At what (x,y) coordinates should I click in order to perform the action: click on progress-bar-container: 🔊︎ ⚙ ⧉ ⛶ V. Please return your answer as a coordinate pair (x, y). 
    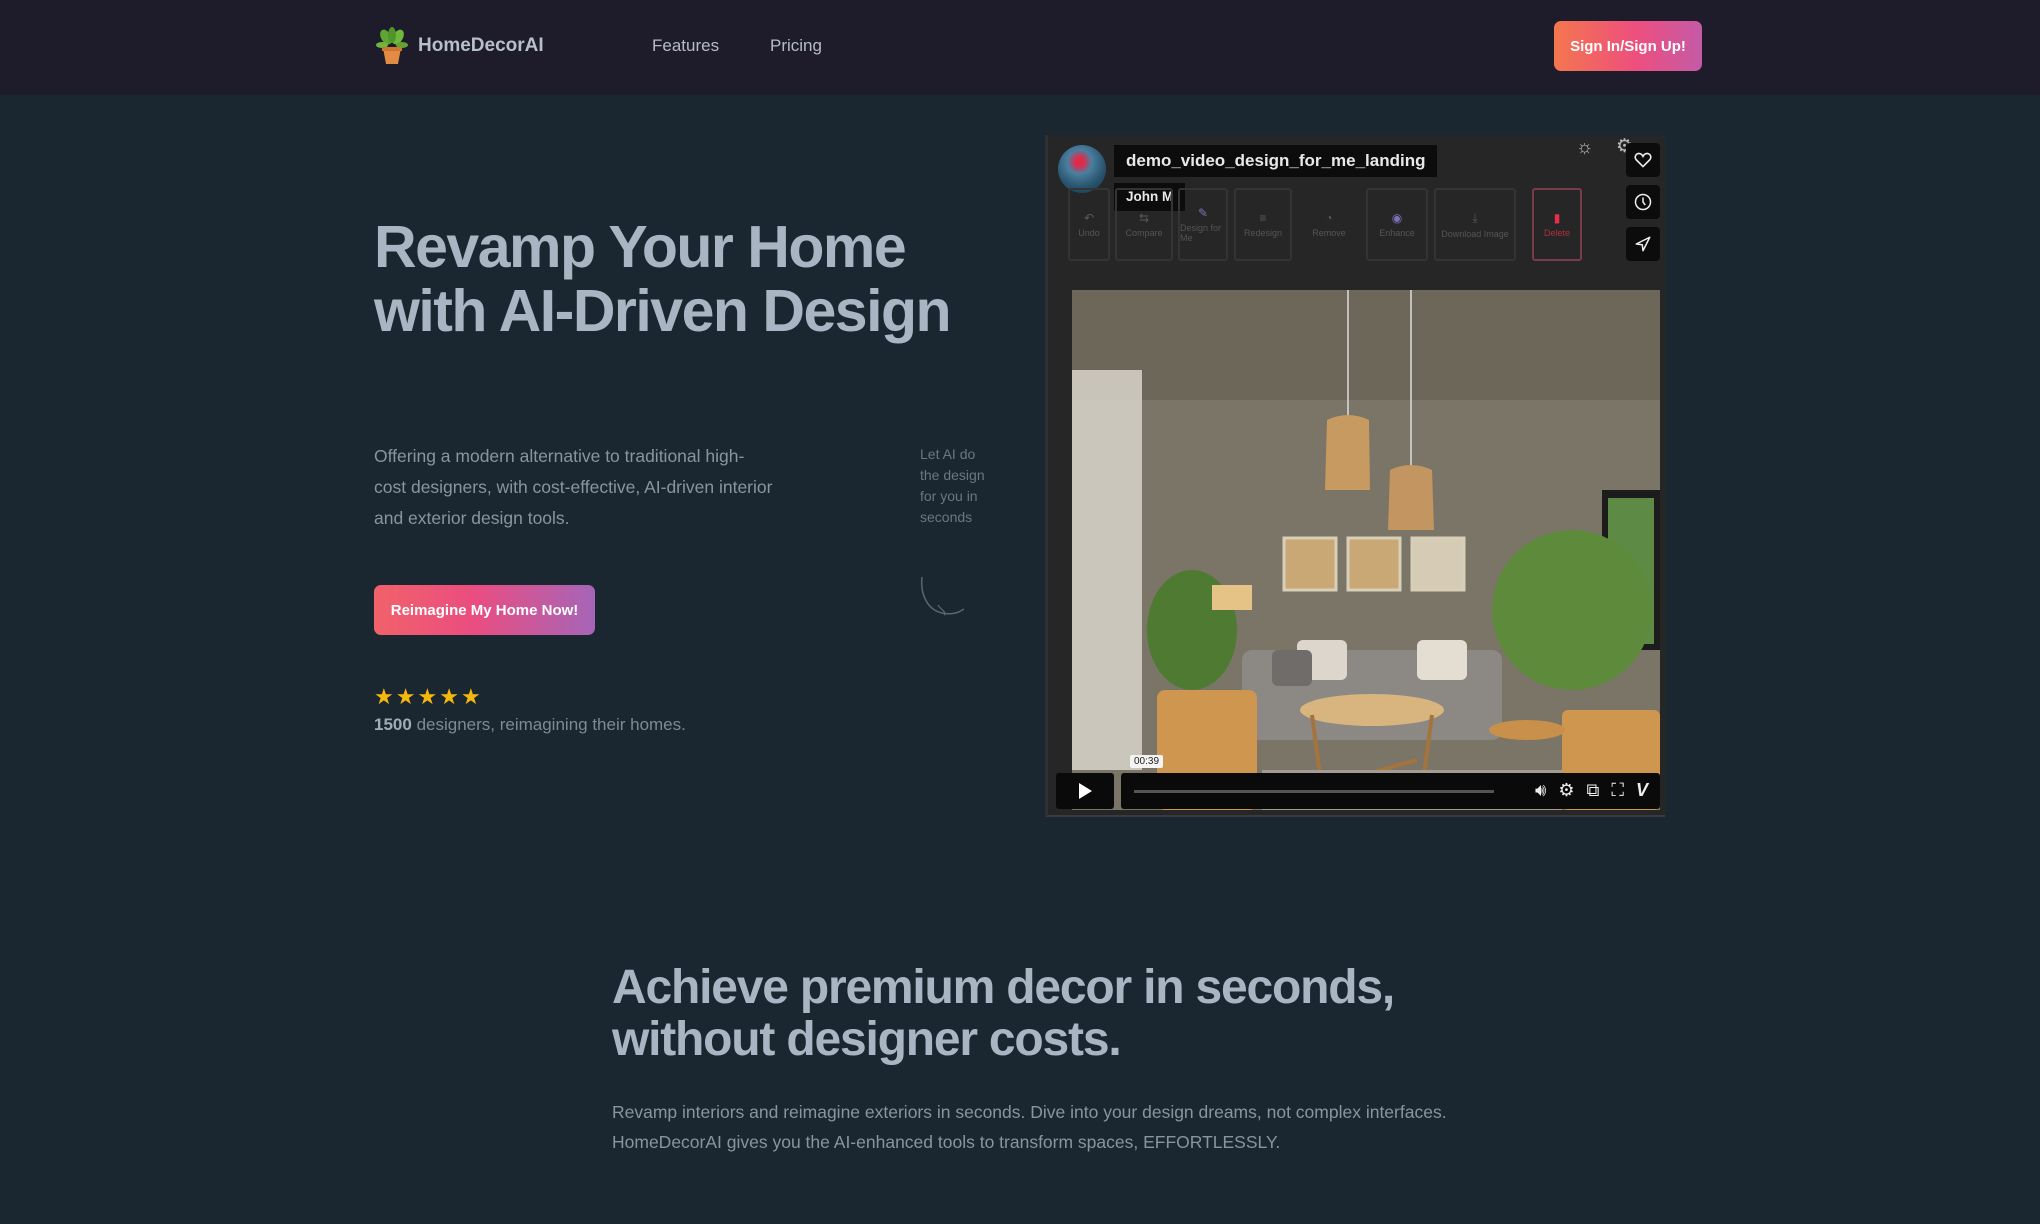
    Looking at the image, I should click on (1390, 791).